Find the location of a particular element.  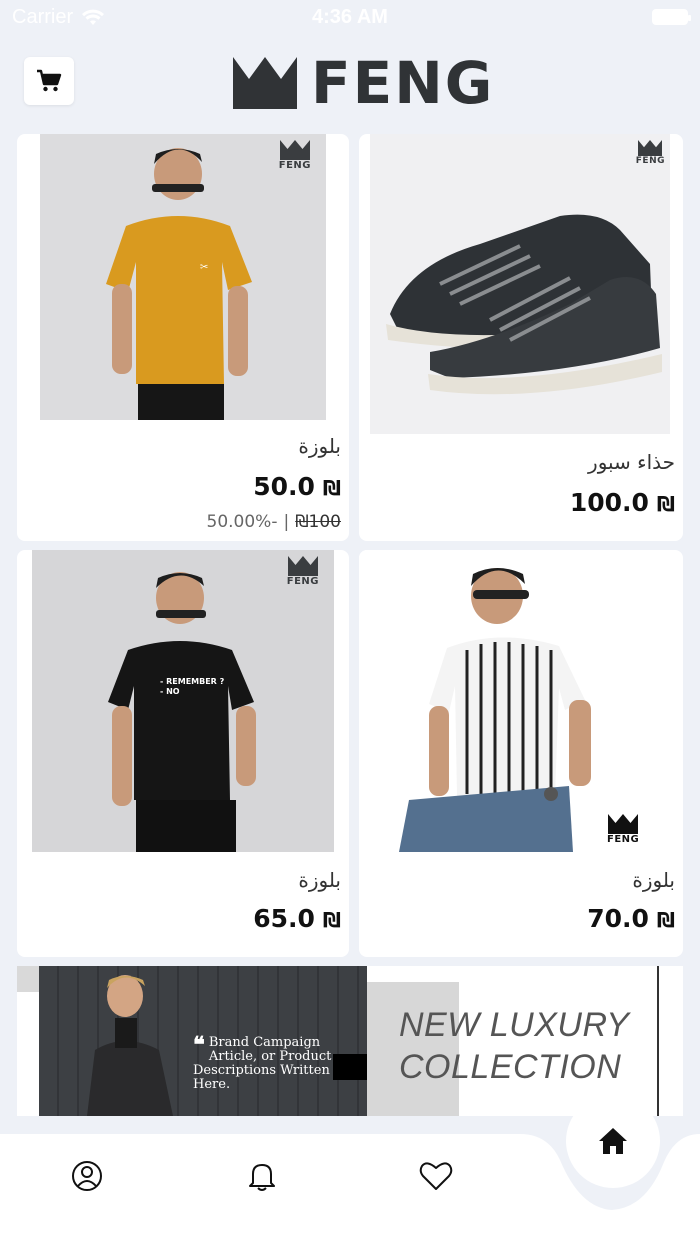

clock: 4:36 AM is located at coordinates (350, 17).